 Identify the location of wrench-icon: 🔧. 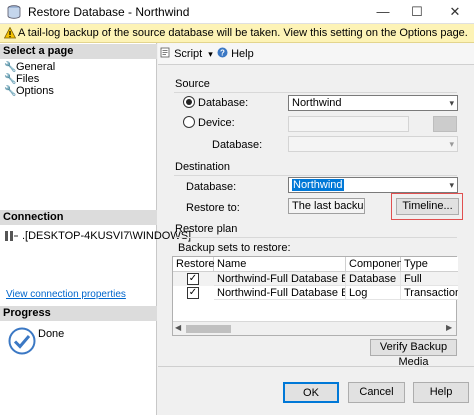
(10, 91).